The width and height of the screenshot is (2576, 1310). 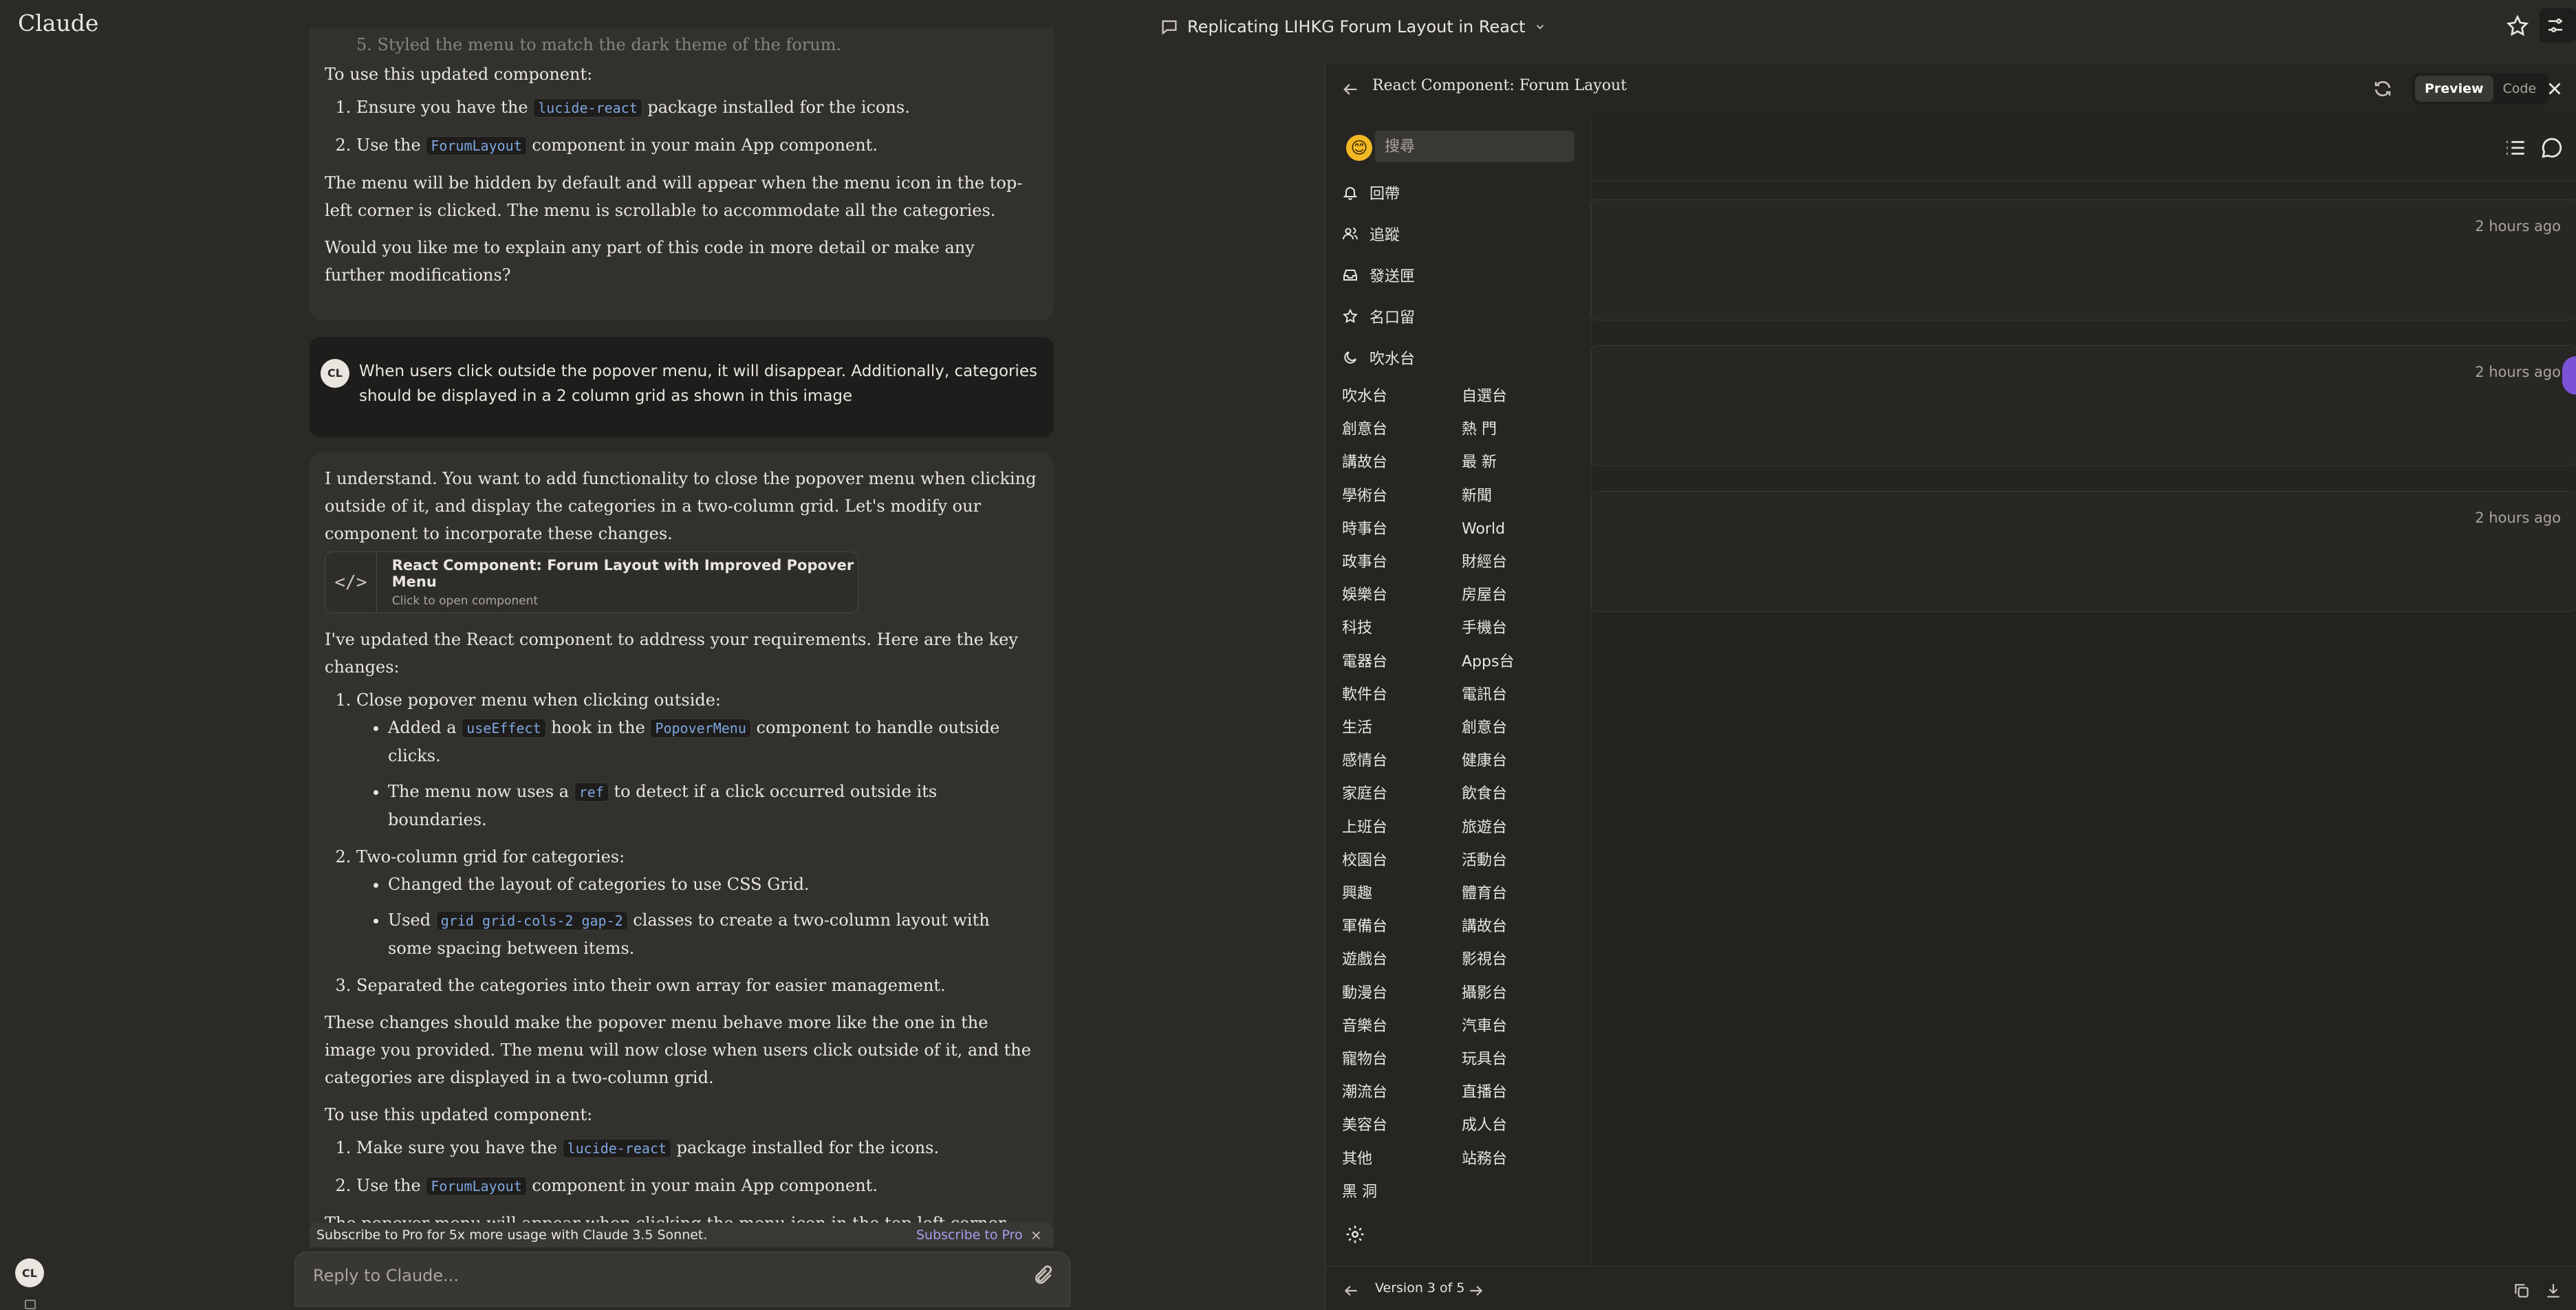 I want to click on category-item: 軟件台, so click(x=1364, y=695).